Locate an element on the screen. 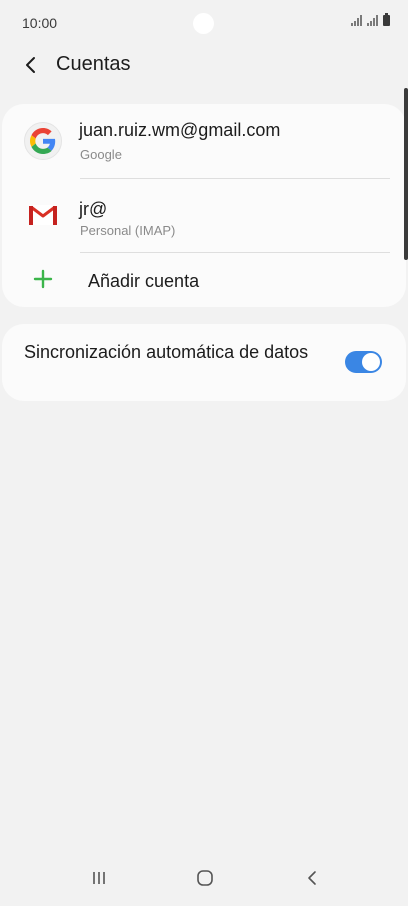  add-account-button is located at coordinates (204, 280).